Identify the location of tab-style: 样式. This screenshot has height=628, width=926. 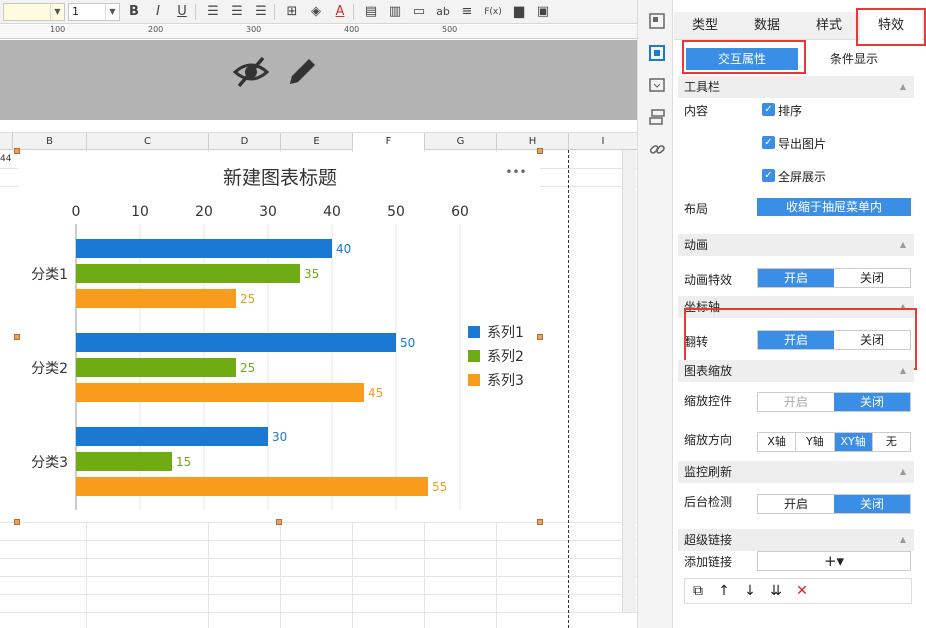
(829, 26).